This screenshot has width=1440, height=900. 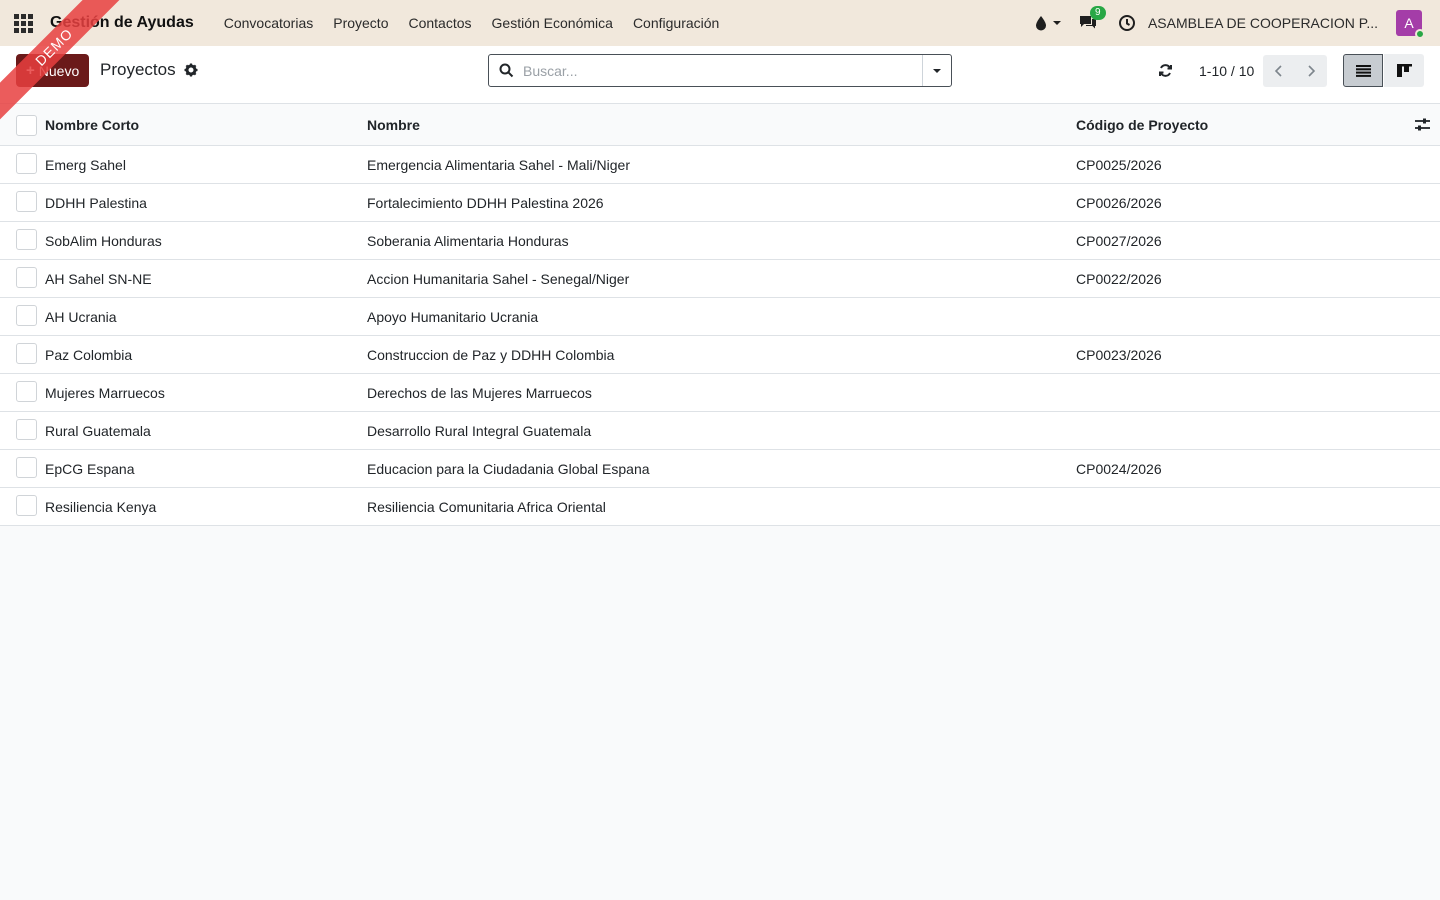 I want to click on column-header-nombre-corto: Nombre Corto, so click(x=92, y=125).